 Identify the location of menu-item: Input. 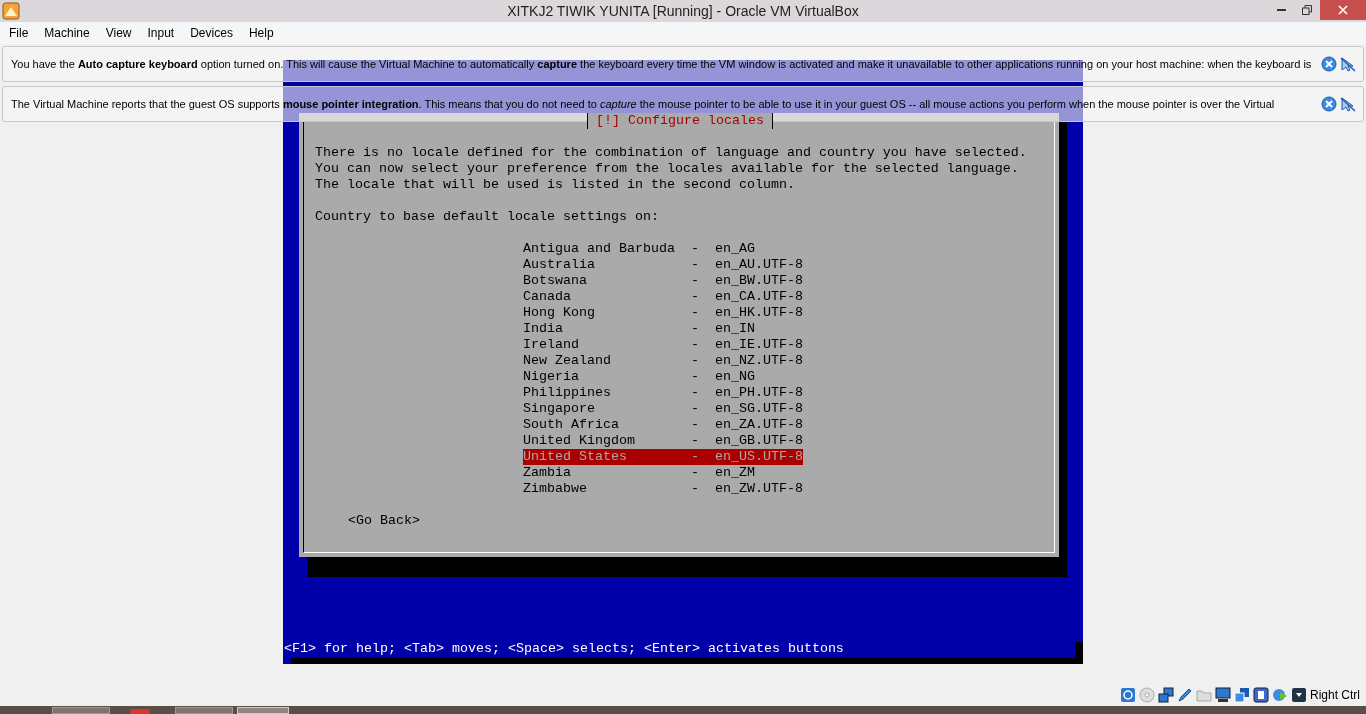
(161, 33).